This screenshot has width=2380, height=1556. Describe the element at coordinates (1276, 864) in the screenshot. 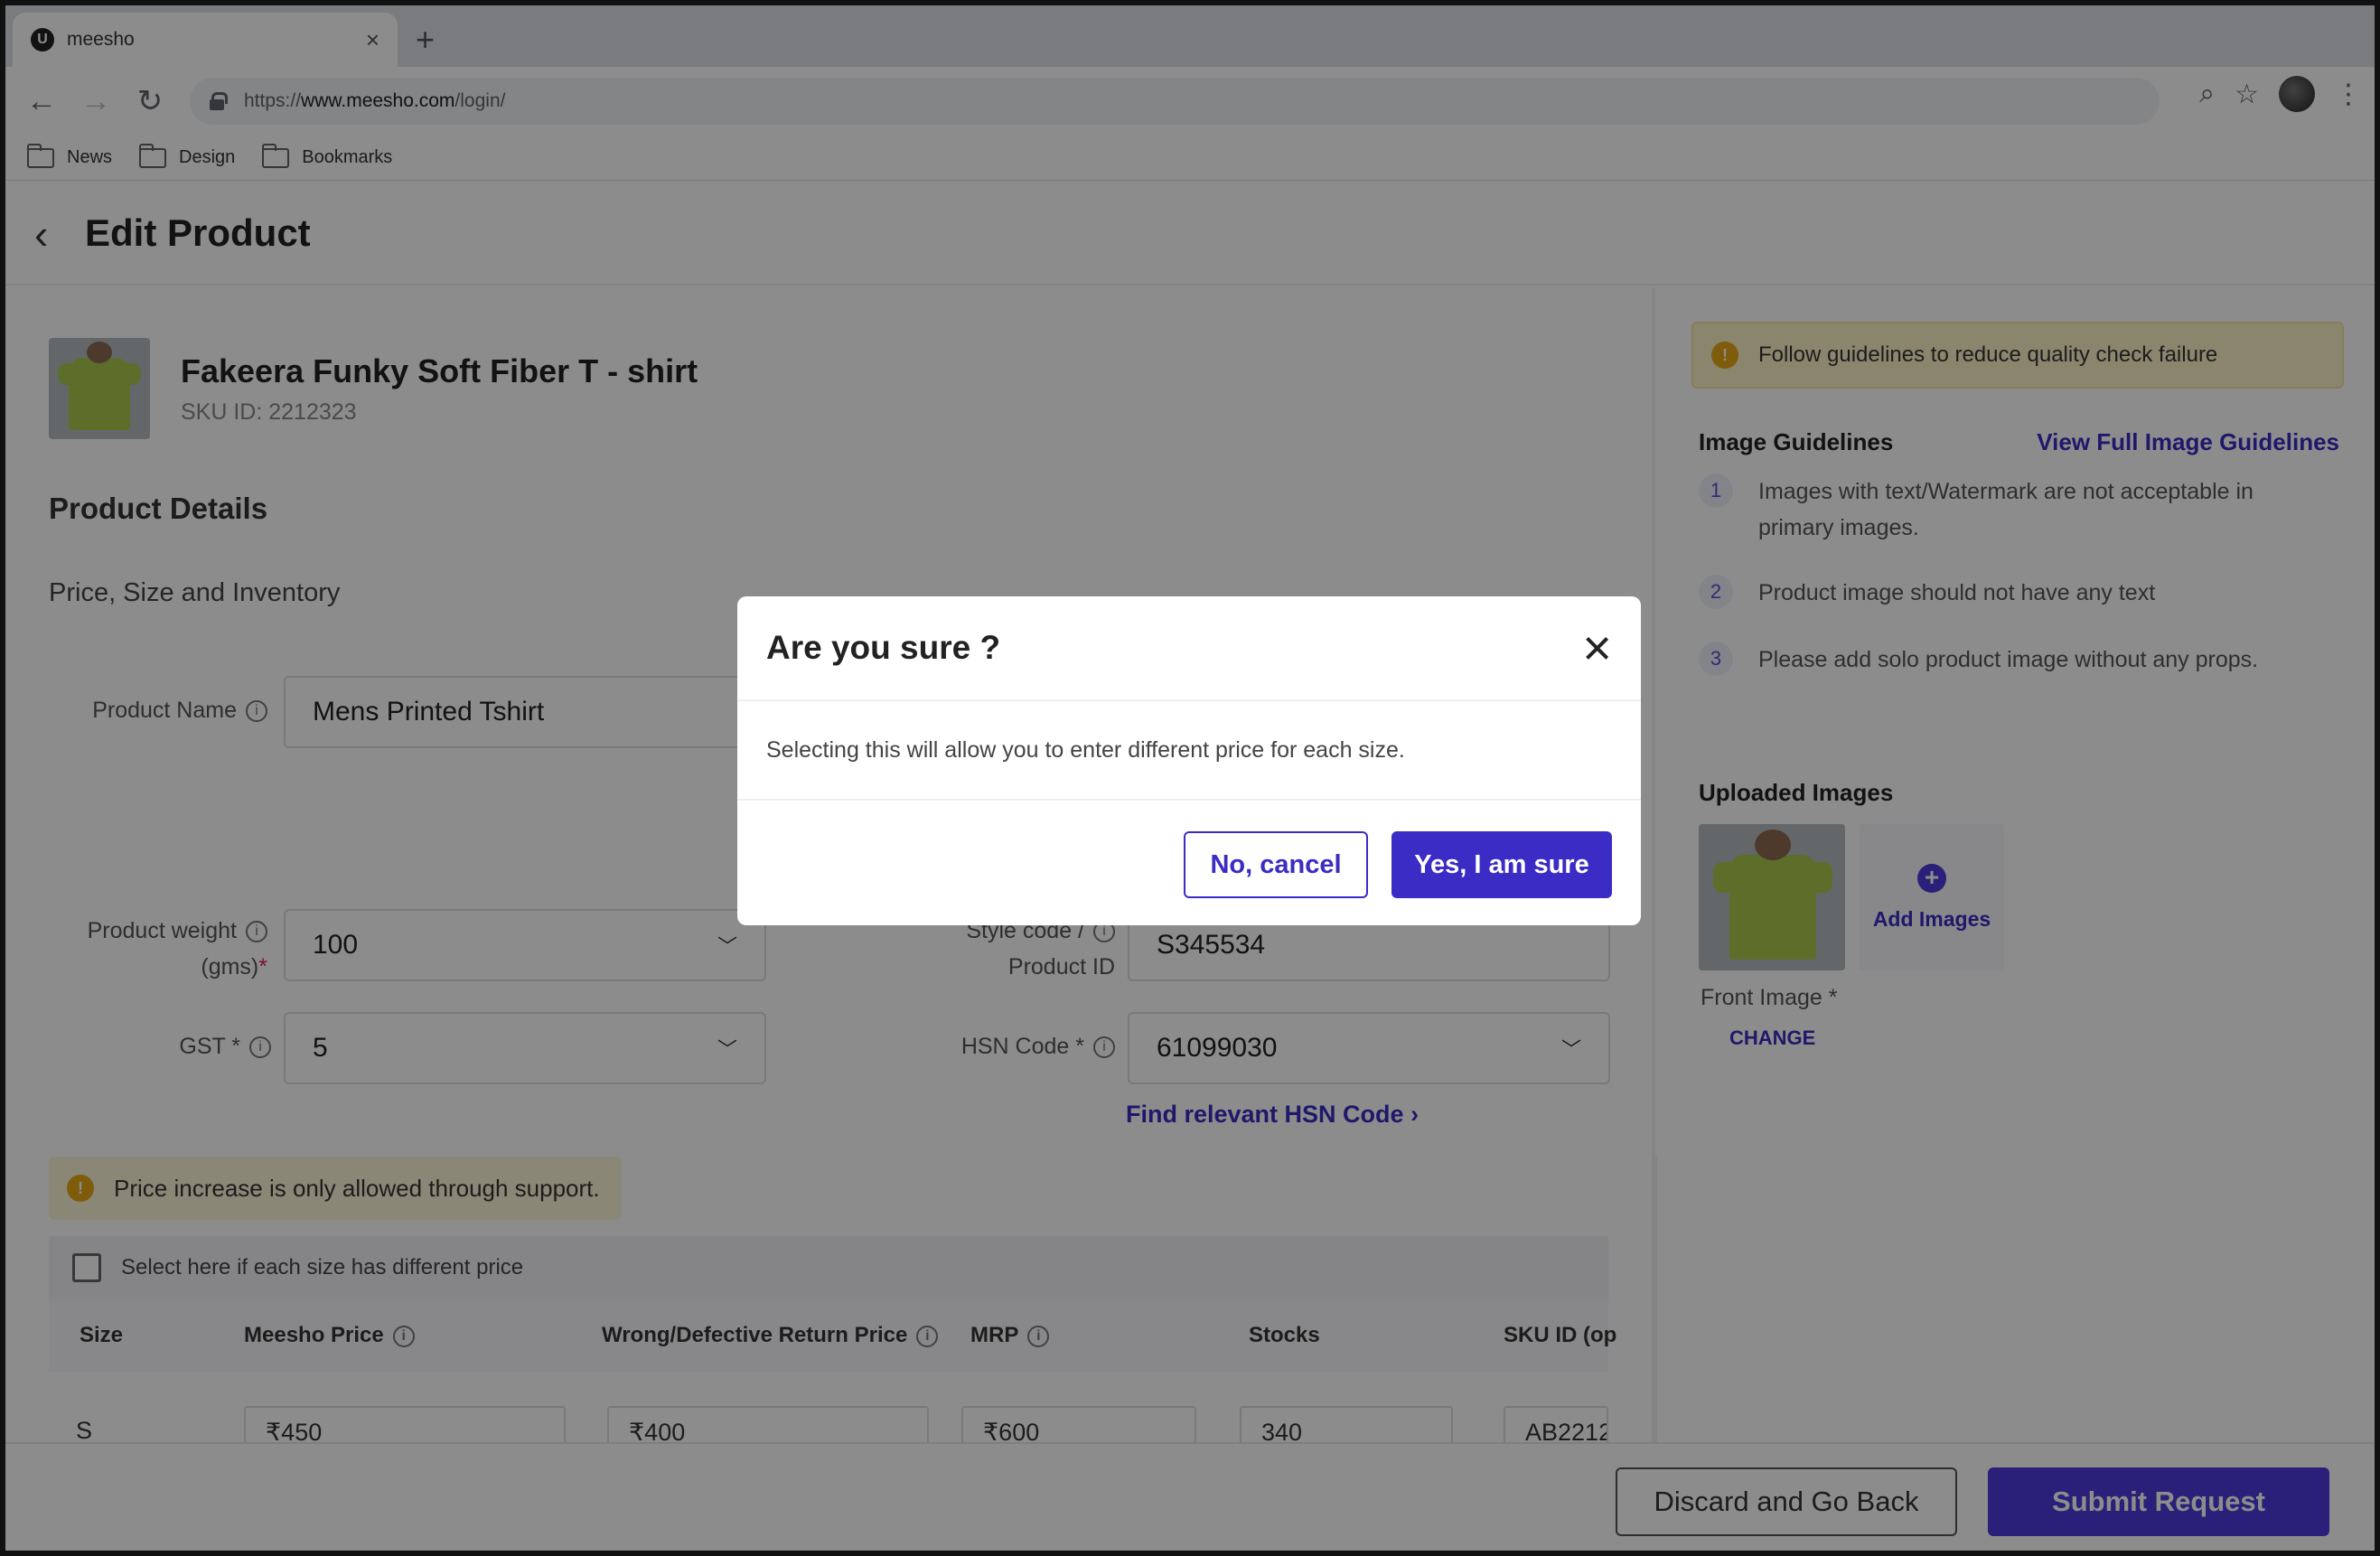

I see `cancel-button: No, cancel` at that location.